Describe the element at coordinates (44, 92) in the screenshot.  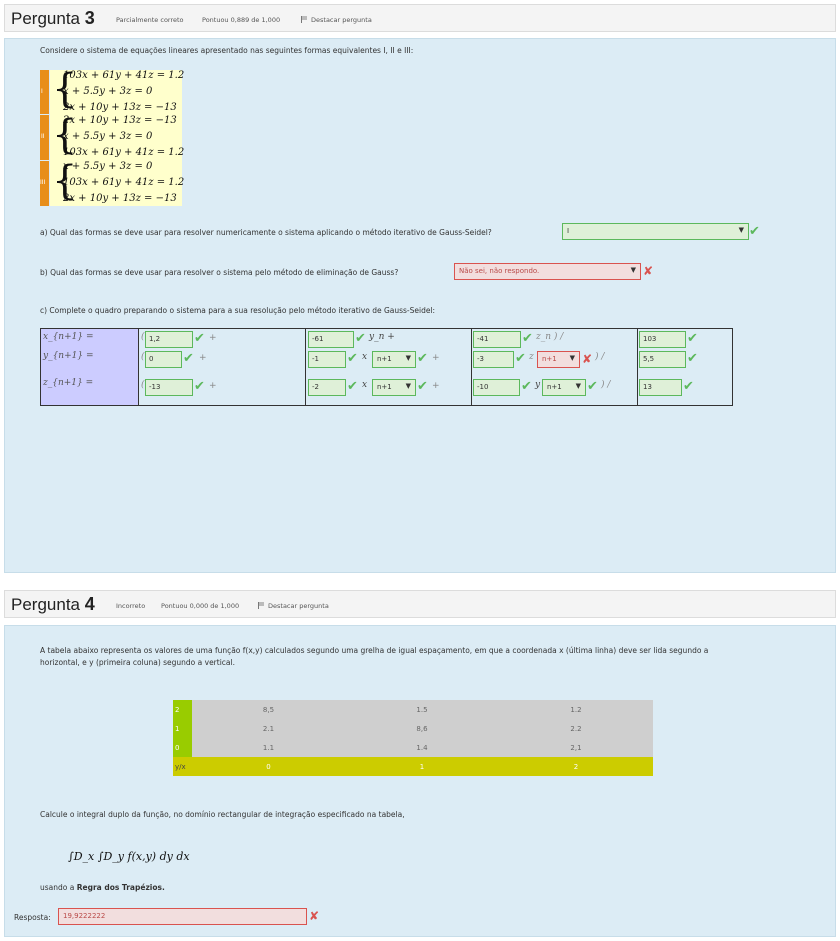
I see `system-i-label: I` at that location.